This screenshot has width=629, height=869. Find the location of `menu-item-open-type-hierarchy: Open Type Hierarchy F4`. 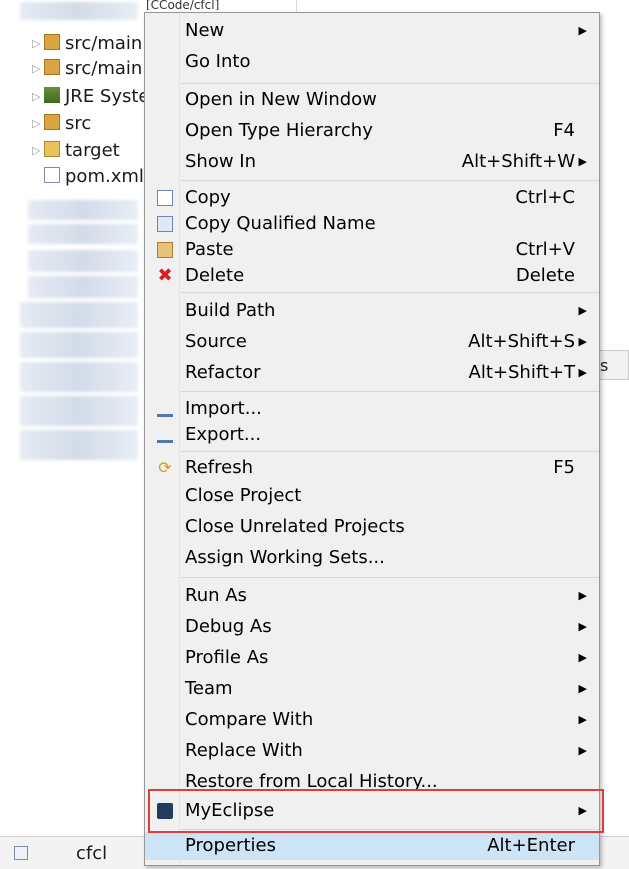

menu-item-open-type-hierarchy: Open Type Hierarchy F4 is located at coordinates (372, 131).